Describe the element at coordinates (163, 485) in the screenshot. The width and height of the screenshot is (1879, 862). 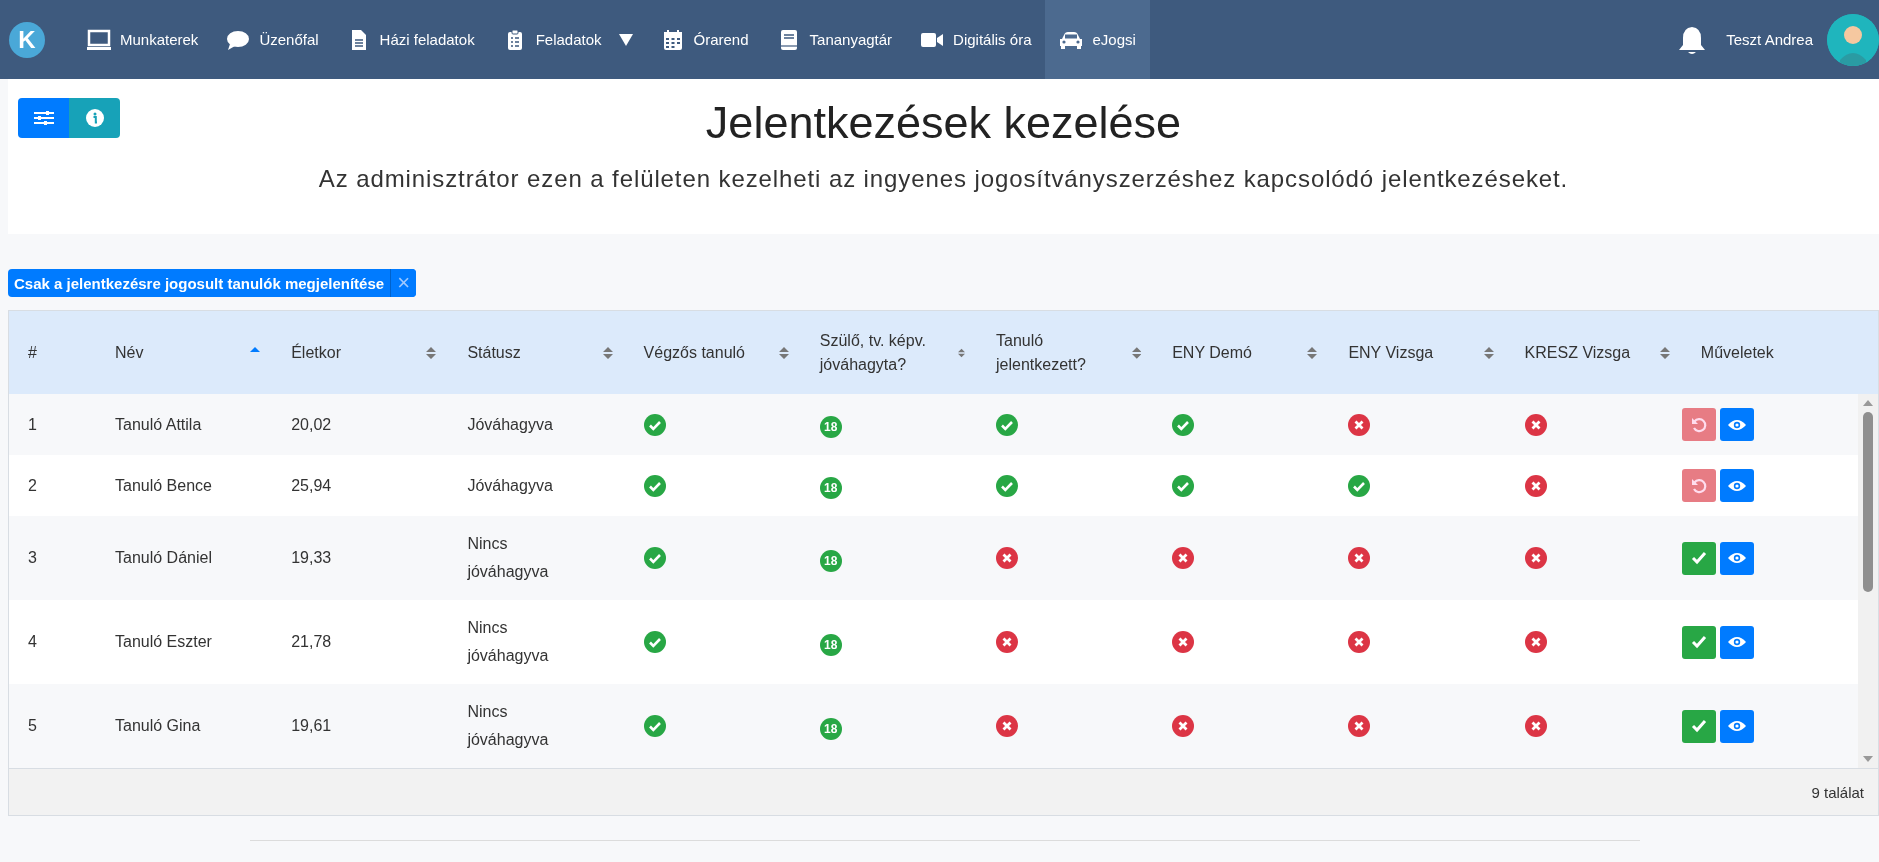
I see `student-name: Tanuló Bence` at that location.